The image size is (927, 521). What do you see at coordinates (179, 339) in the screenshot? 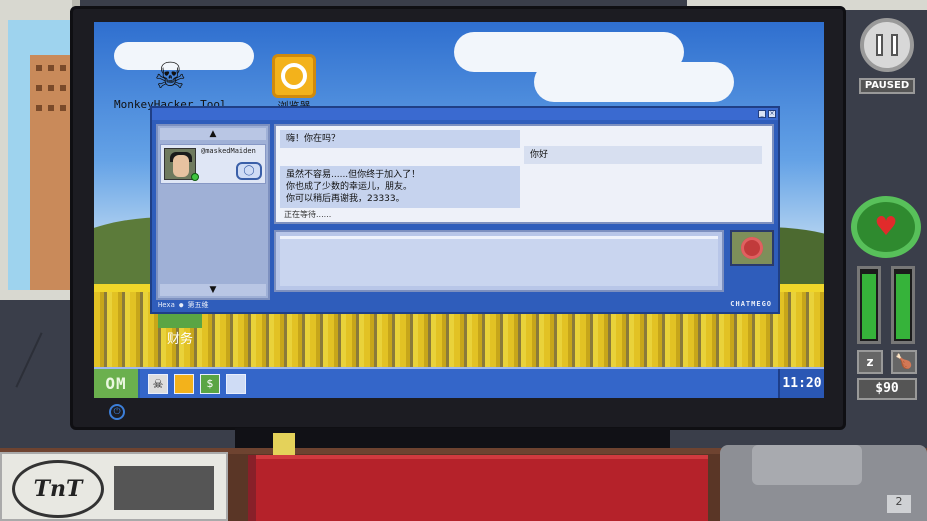
I see `desktop-icon-finance-label: 财务` at bounding box center [179, 339].